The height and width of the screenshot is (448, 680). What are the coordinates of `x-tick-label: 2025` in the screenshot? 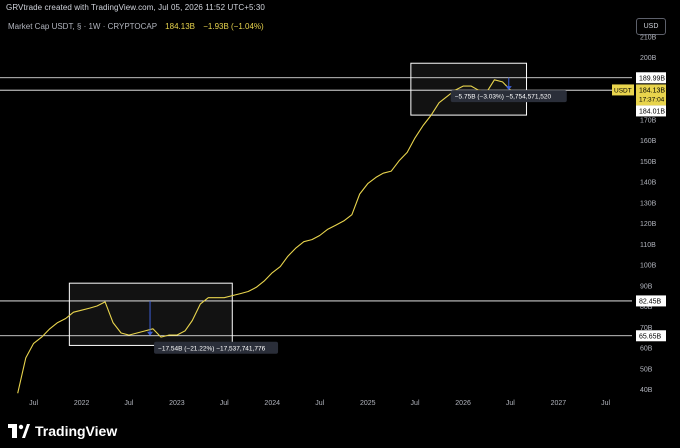 It's located at (368, 403).